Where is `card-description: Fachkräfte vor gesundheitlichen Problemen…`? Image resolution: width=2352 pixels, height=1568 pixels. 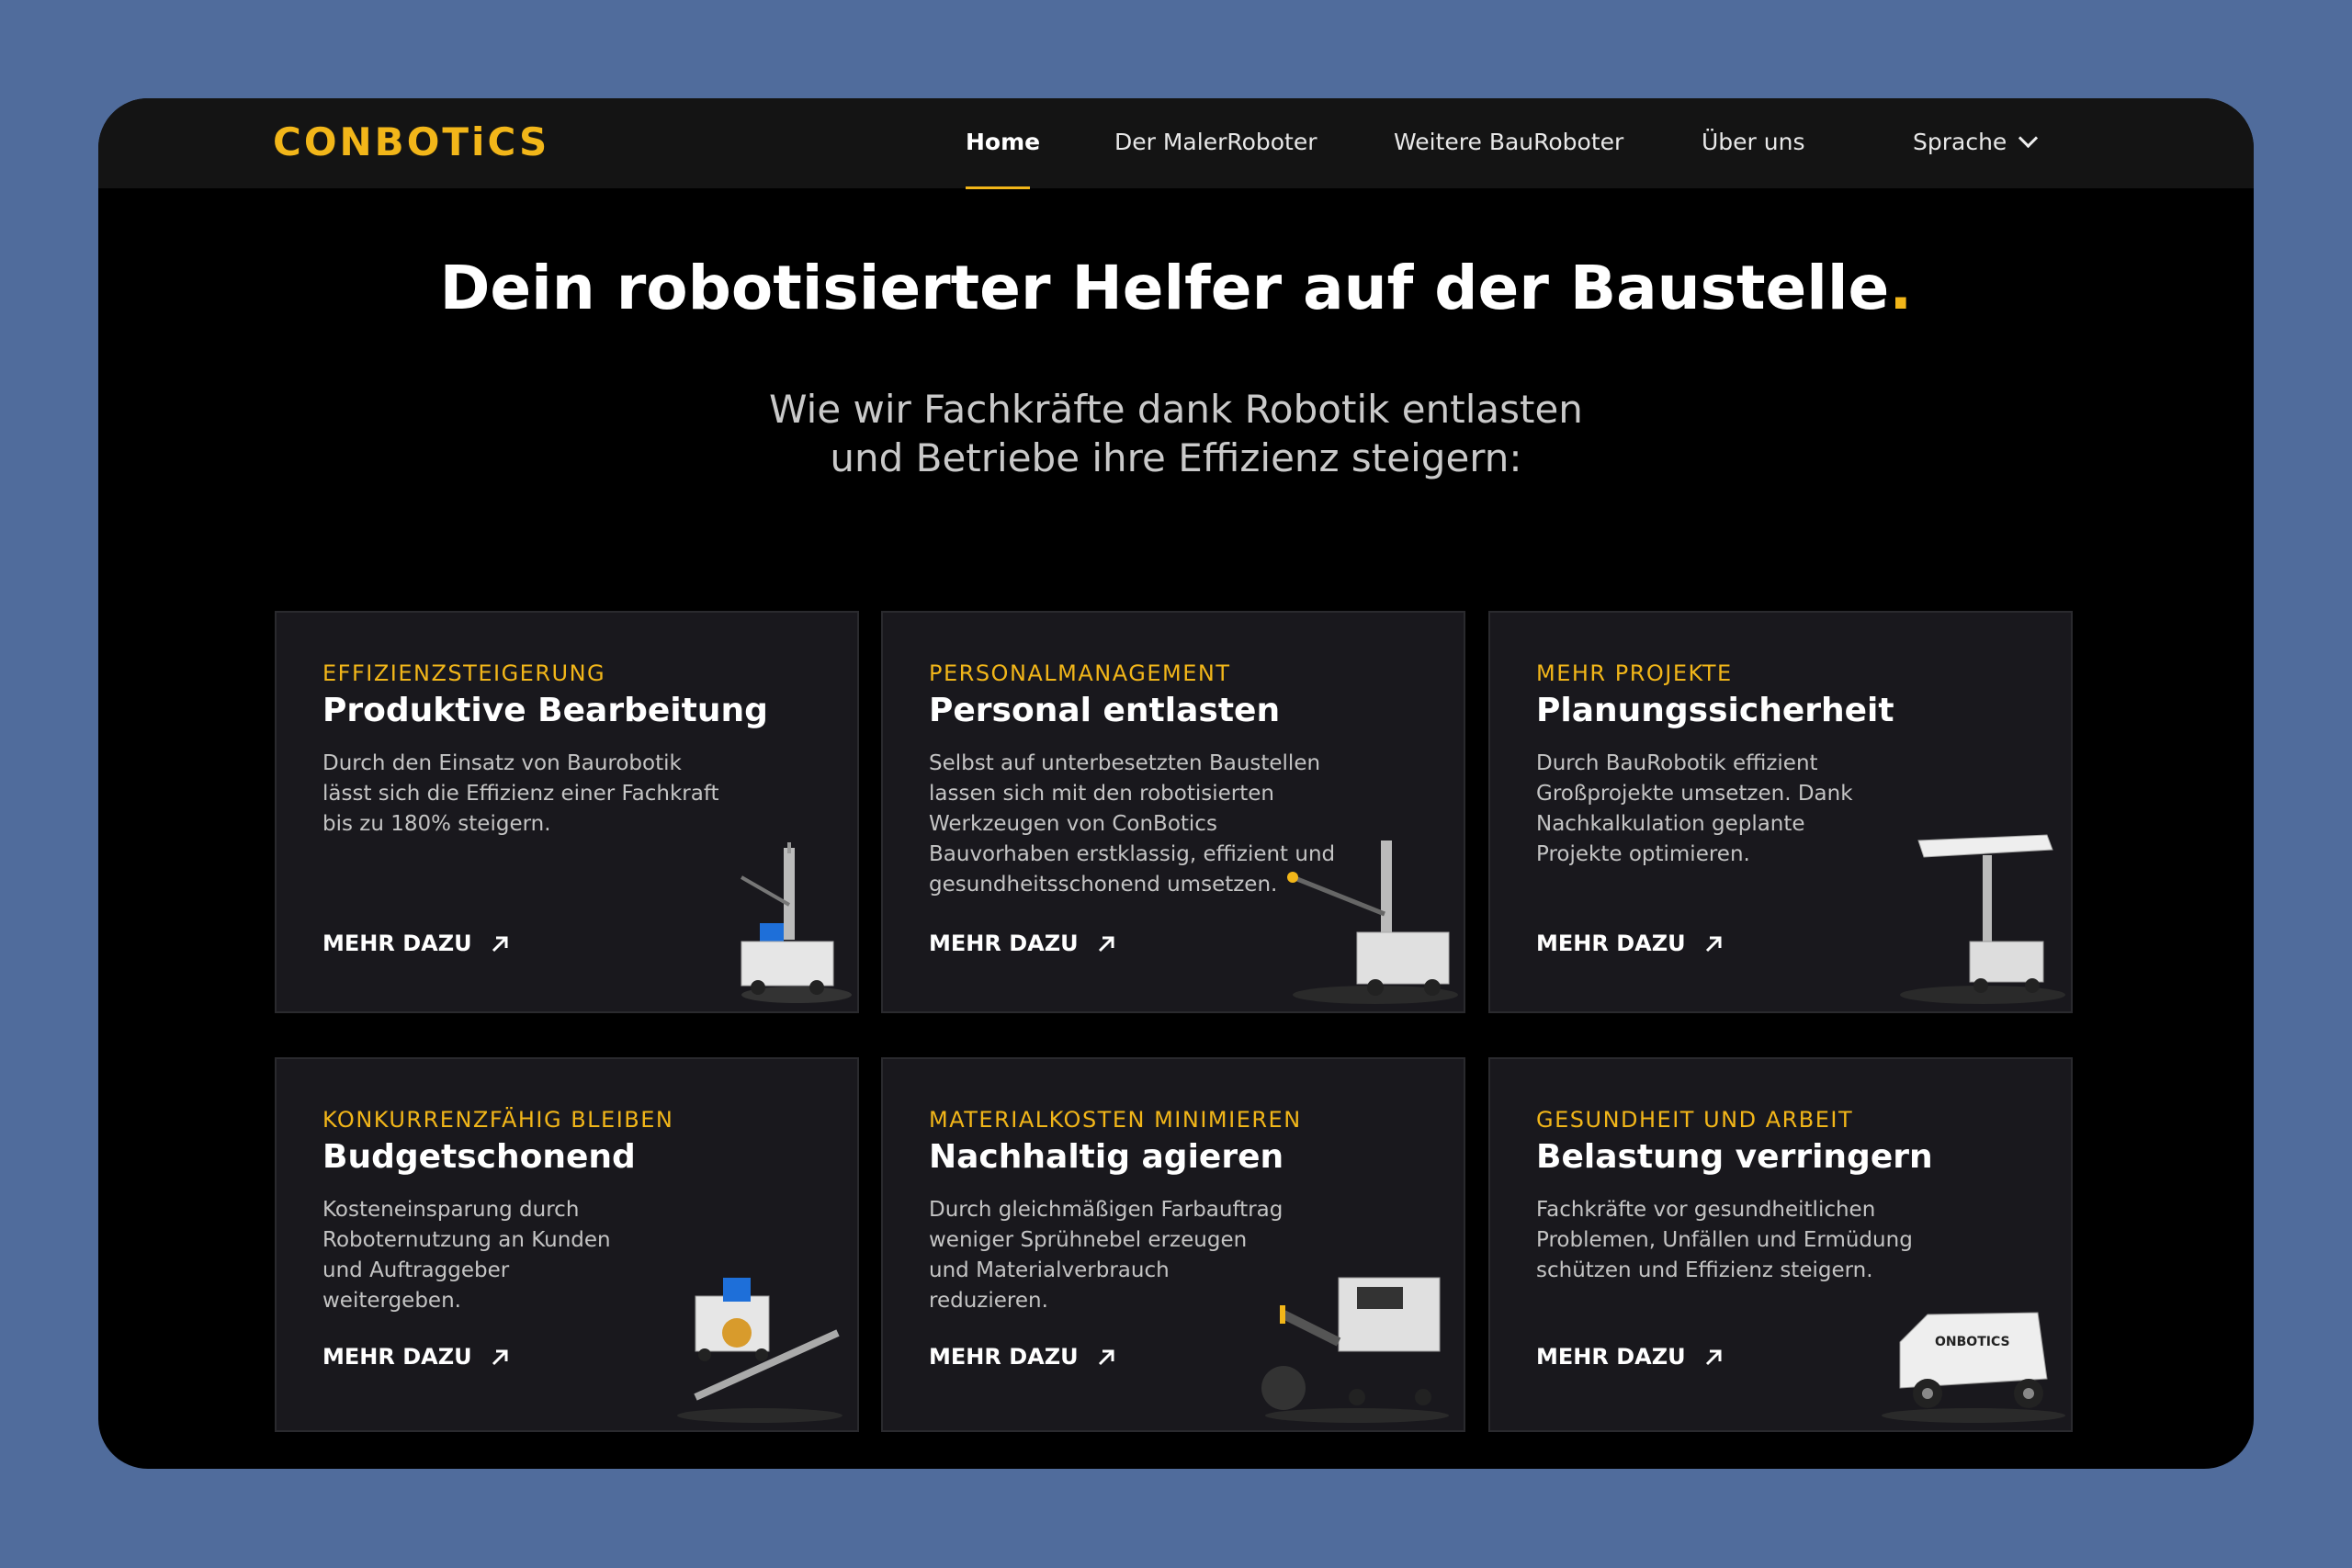 card-description: Fachkräfte vor gesundheitlichen Problemen… is located at coordinates (1725, 1240).